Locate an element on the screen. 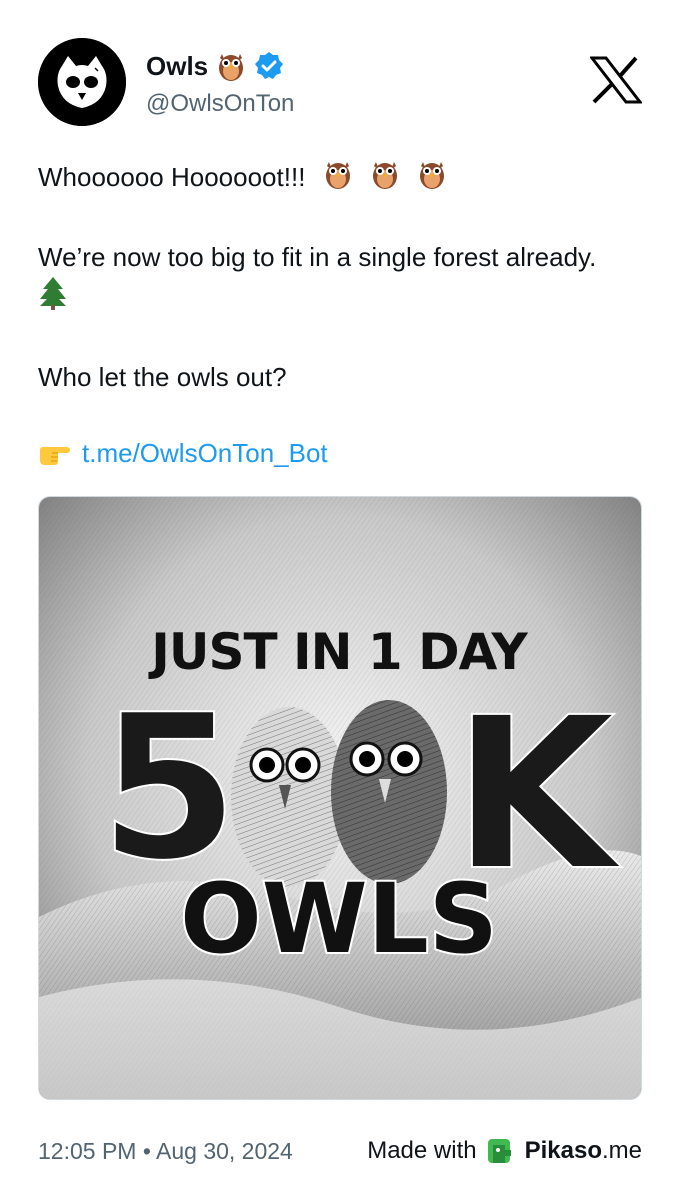 The width and height of the screenshot is (680, 1200). display-name: Owls is located at coordinates (177, 66).